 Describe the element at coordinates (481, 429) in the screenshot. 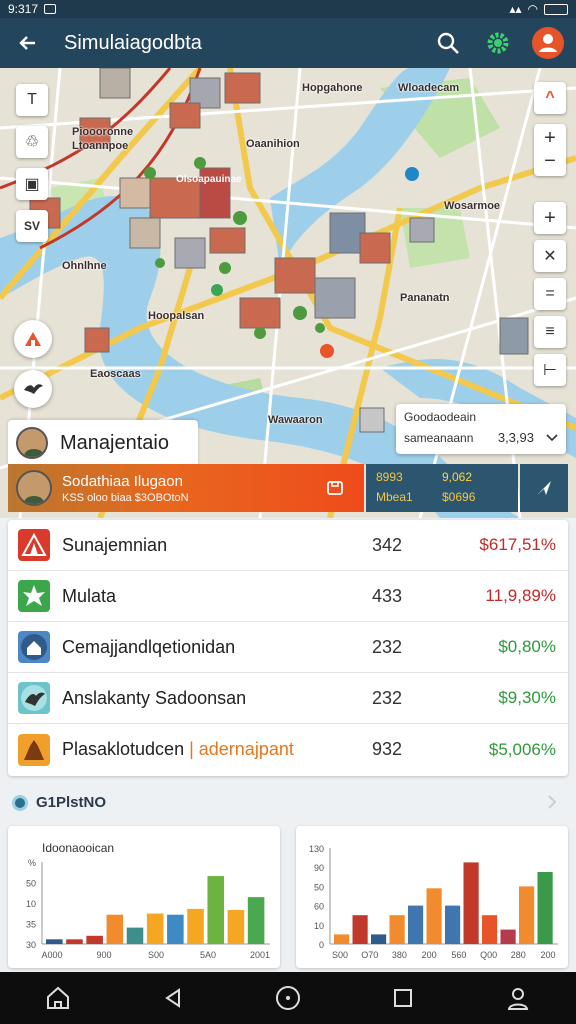

I see `location-info-card: Goodaodeain sameanaann 3,3,93` at that location.